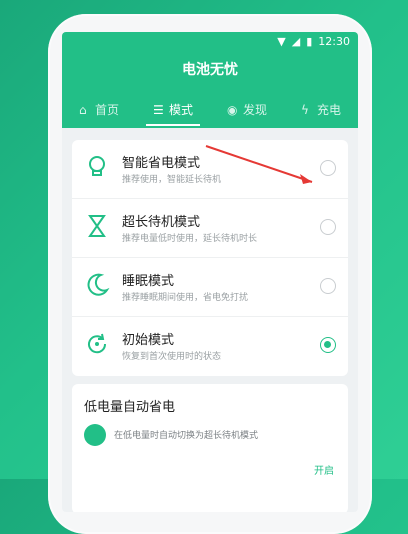 The height and width of the screenshot is (534, 408). I want to click on mode-desc: 推荐使用，智能延长待机, so click(172, 180).